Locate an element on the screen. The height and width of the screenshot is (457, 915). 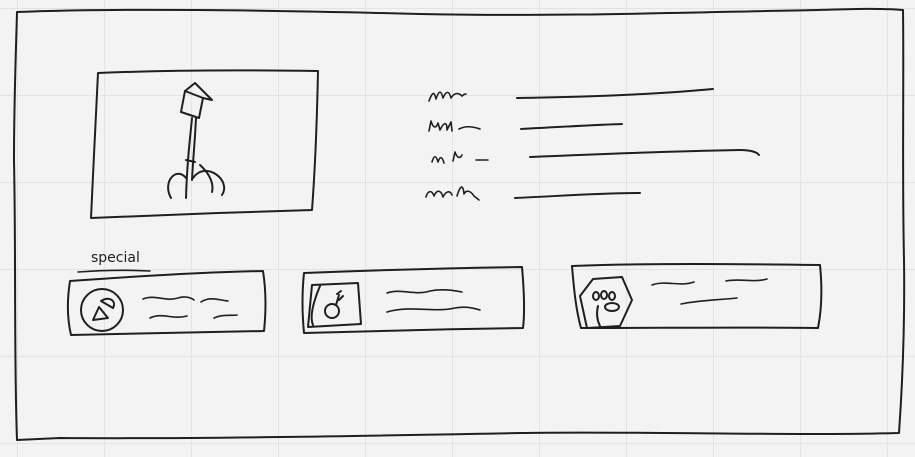
tree-icon is located at coordinates (196, 140).